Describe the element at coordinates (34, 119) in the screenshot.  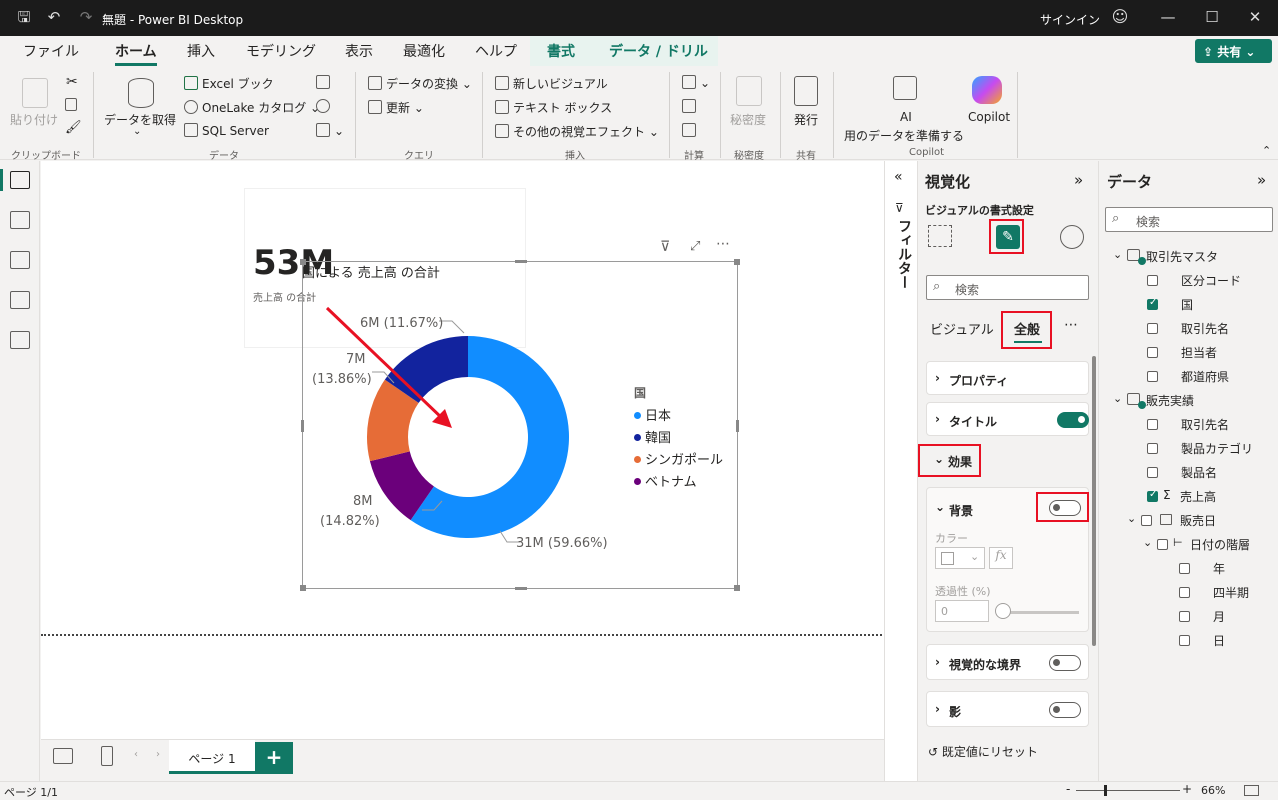
I see `paste-button: 貼り付け` at that location.